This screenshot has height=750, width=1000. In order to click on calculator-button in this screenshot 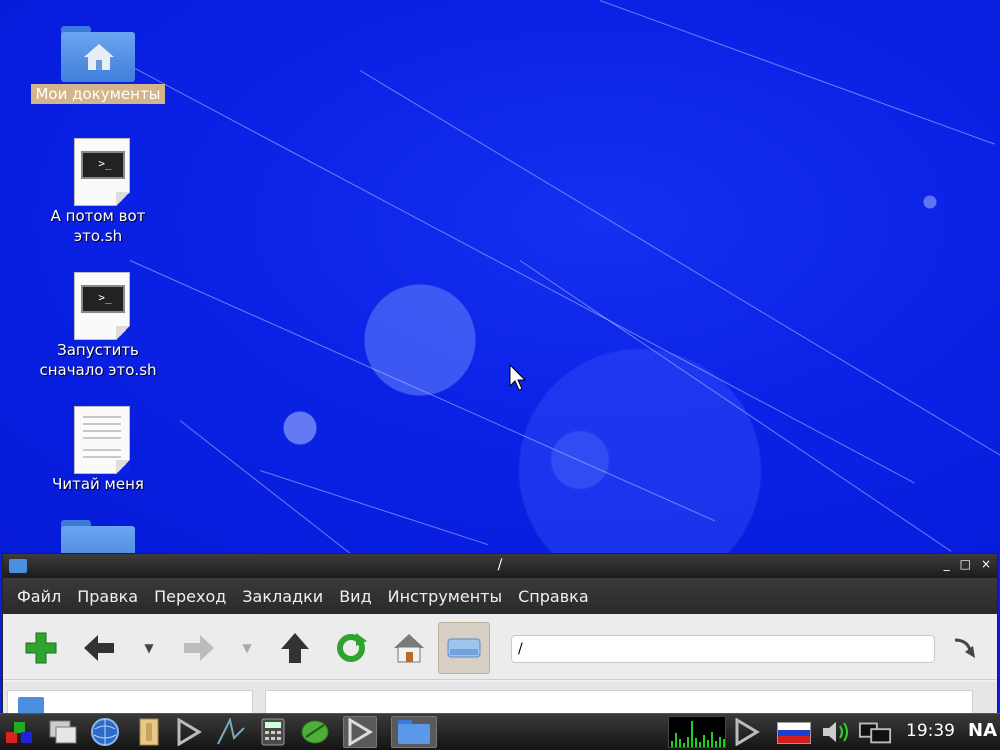, I will do `click(273, 732)`.